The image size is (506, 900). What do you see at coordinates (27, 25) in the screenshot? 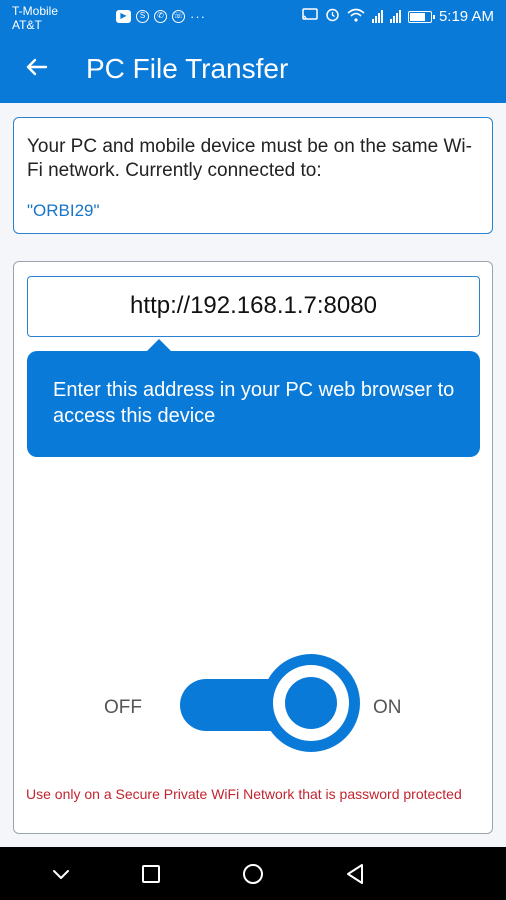
I see `carrier-secondary: AT&T` at bounding box center [27, 25].